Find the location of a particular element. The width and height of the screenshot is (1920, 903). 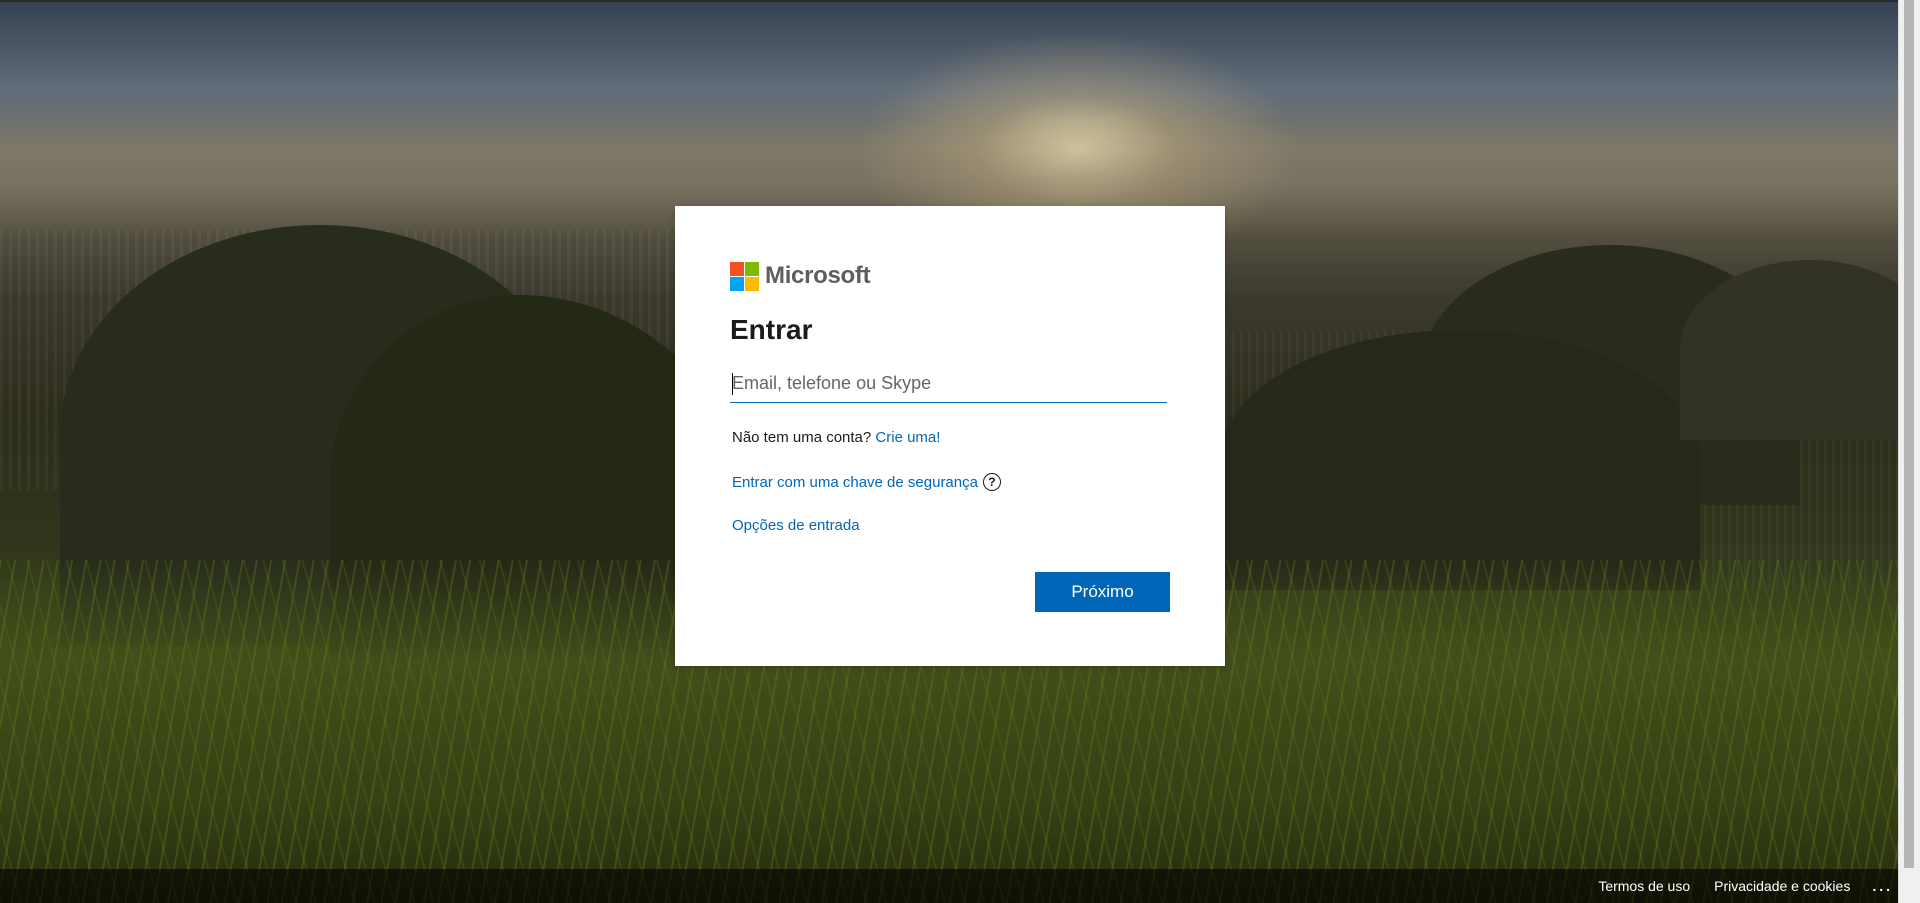

logo-square-red is located at coordinates (737, 268).